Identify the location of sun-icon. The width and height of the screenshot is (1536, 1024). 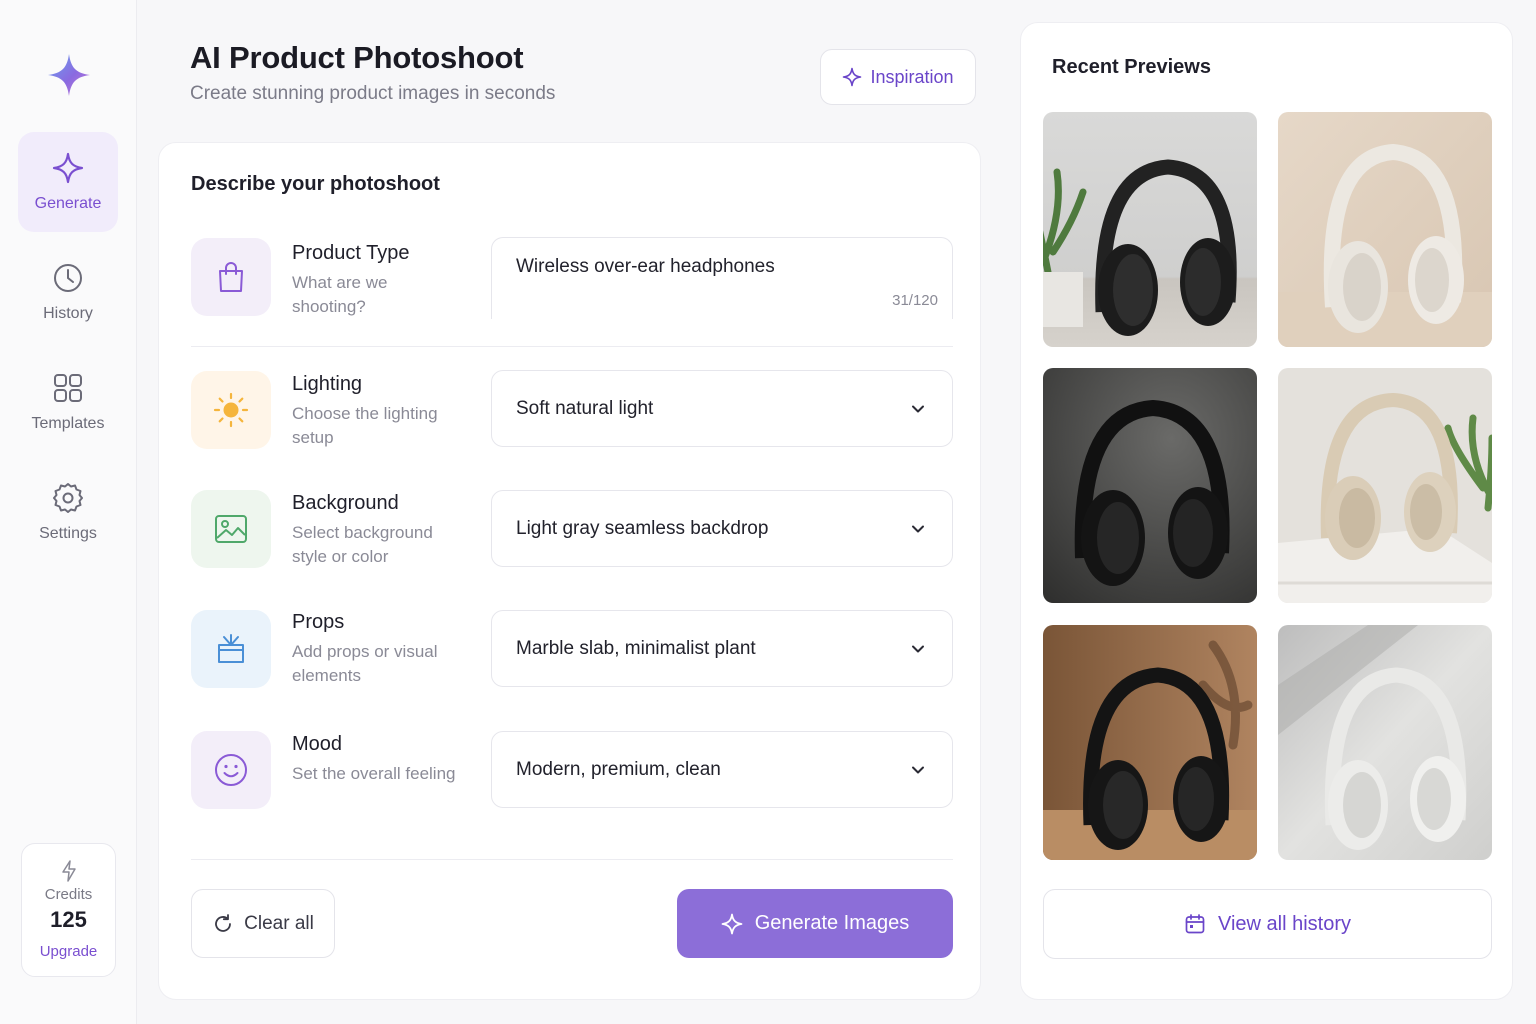
(231, 410).